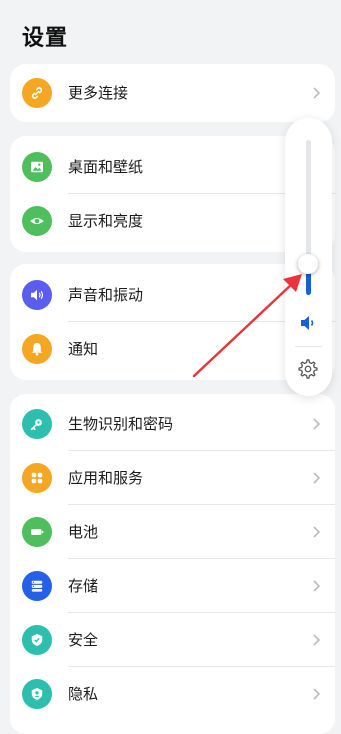 This screenshot has width=341, height=734. What do you see at coordinates (172, 478) in the screenshot?
I see `settings-item-apps: 应用和服务` at bounding box center [172, 478].